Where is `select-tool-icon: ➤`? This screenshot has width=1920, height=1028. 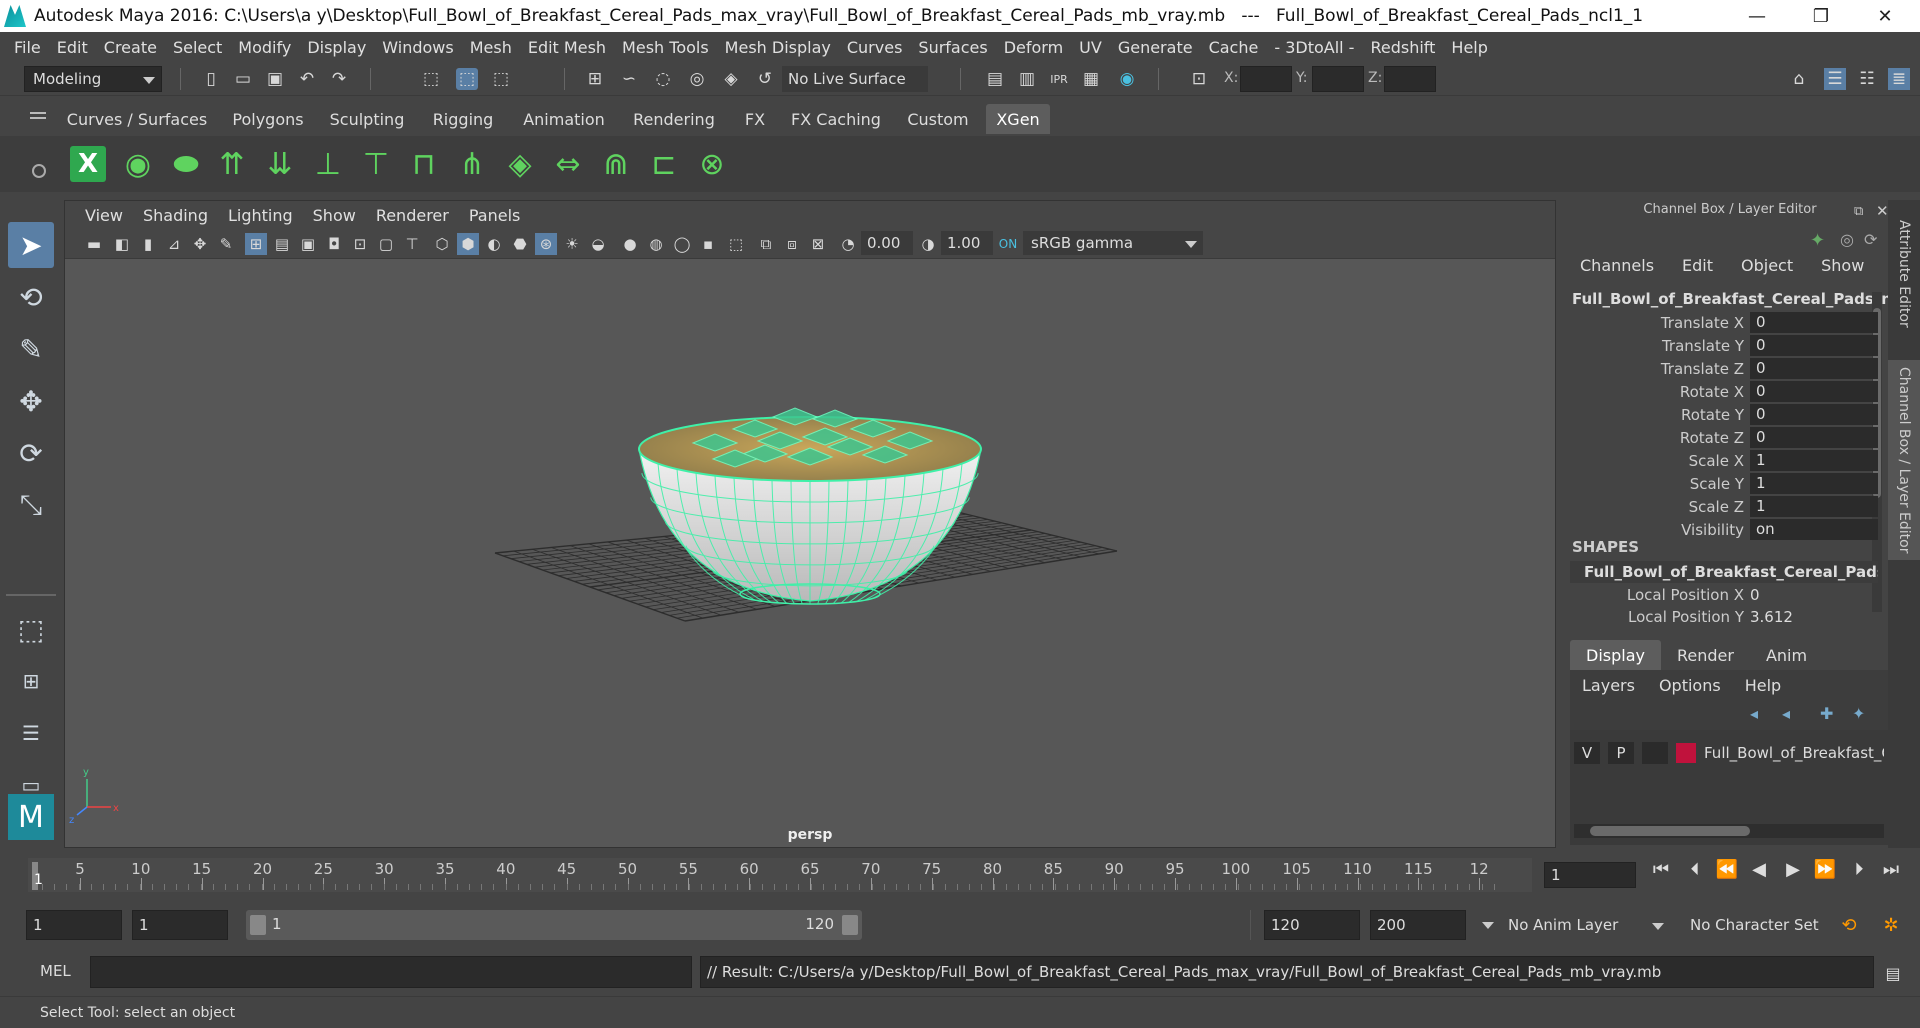 select-tool-icon: ➤ is located at coordinates (31, 245).